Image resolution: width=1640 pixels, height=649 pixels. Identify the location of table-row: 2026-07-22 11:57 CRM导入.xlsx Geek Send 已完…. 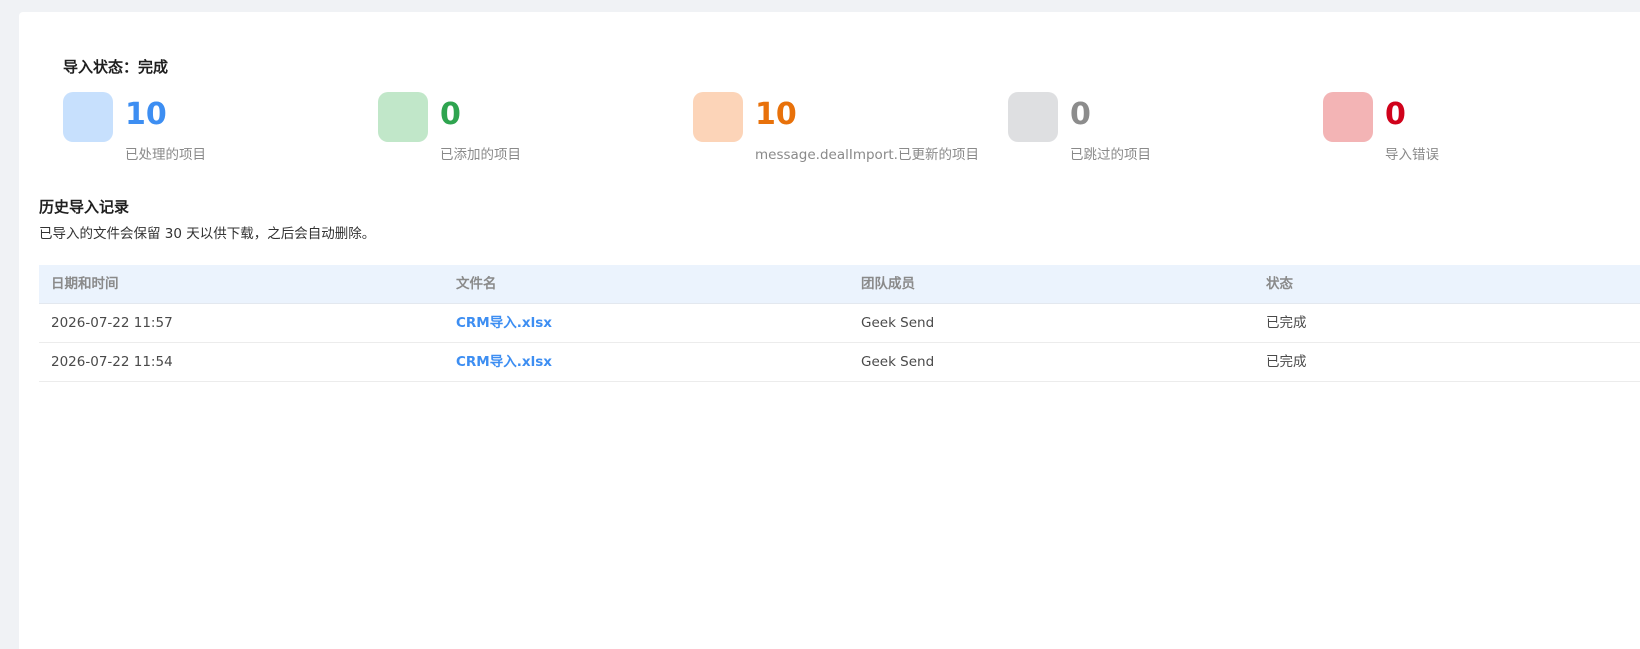
(839, 323).